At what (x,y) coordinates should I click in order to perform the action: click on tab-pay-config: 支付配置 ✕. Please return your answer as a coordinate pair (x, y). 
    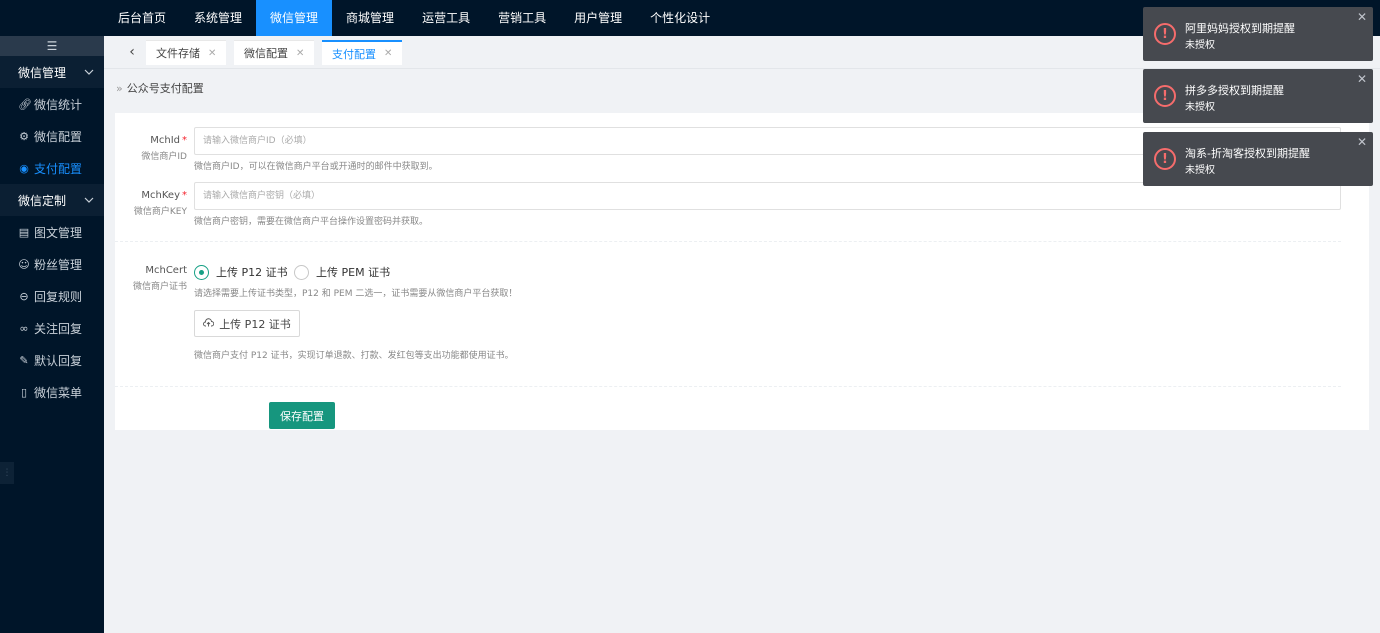
    Looking at the image, I should click on (362, 52).